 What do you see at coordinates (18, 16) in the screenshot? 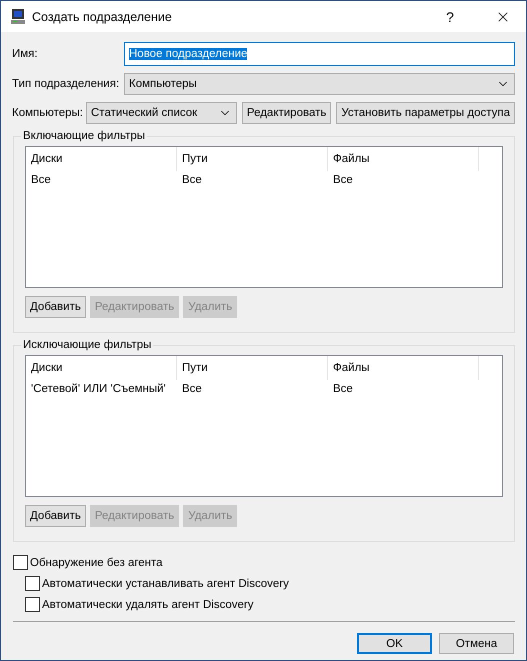
I see `computer-icon` at bounding box center [18, 16].